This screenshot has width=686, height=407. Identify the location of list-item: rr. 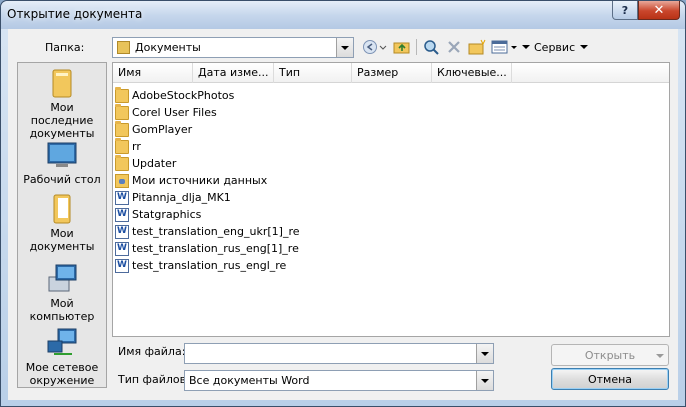
(207, 146).